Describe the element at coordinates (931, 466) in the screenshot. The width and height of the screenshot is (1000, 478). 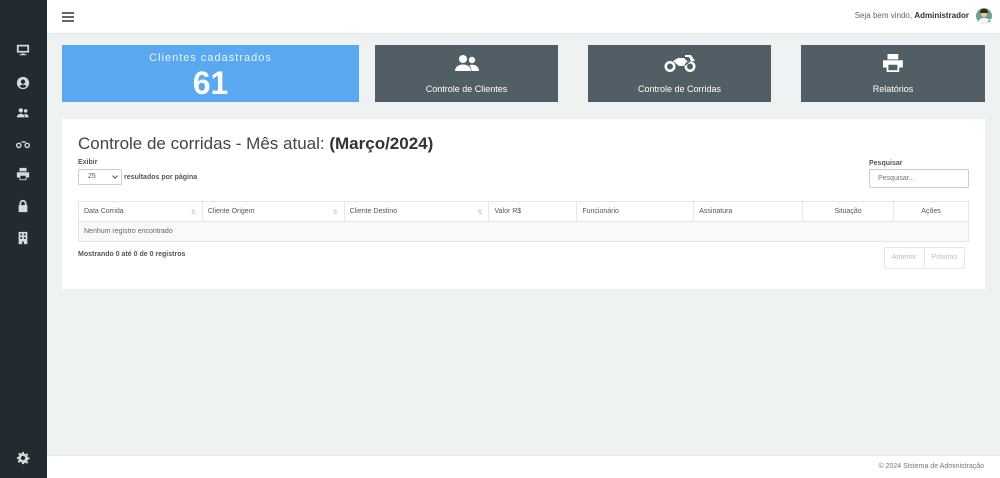
I see `copyright-text: © 2024 Sistema de Administração` at that location.